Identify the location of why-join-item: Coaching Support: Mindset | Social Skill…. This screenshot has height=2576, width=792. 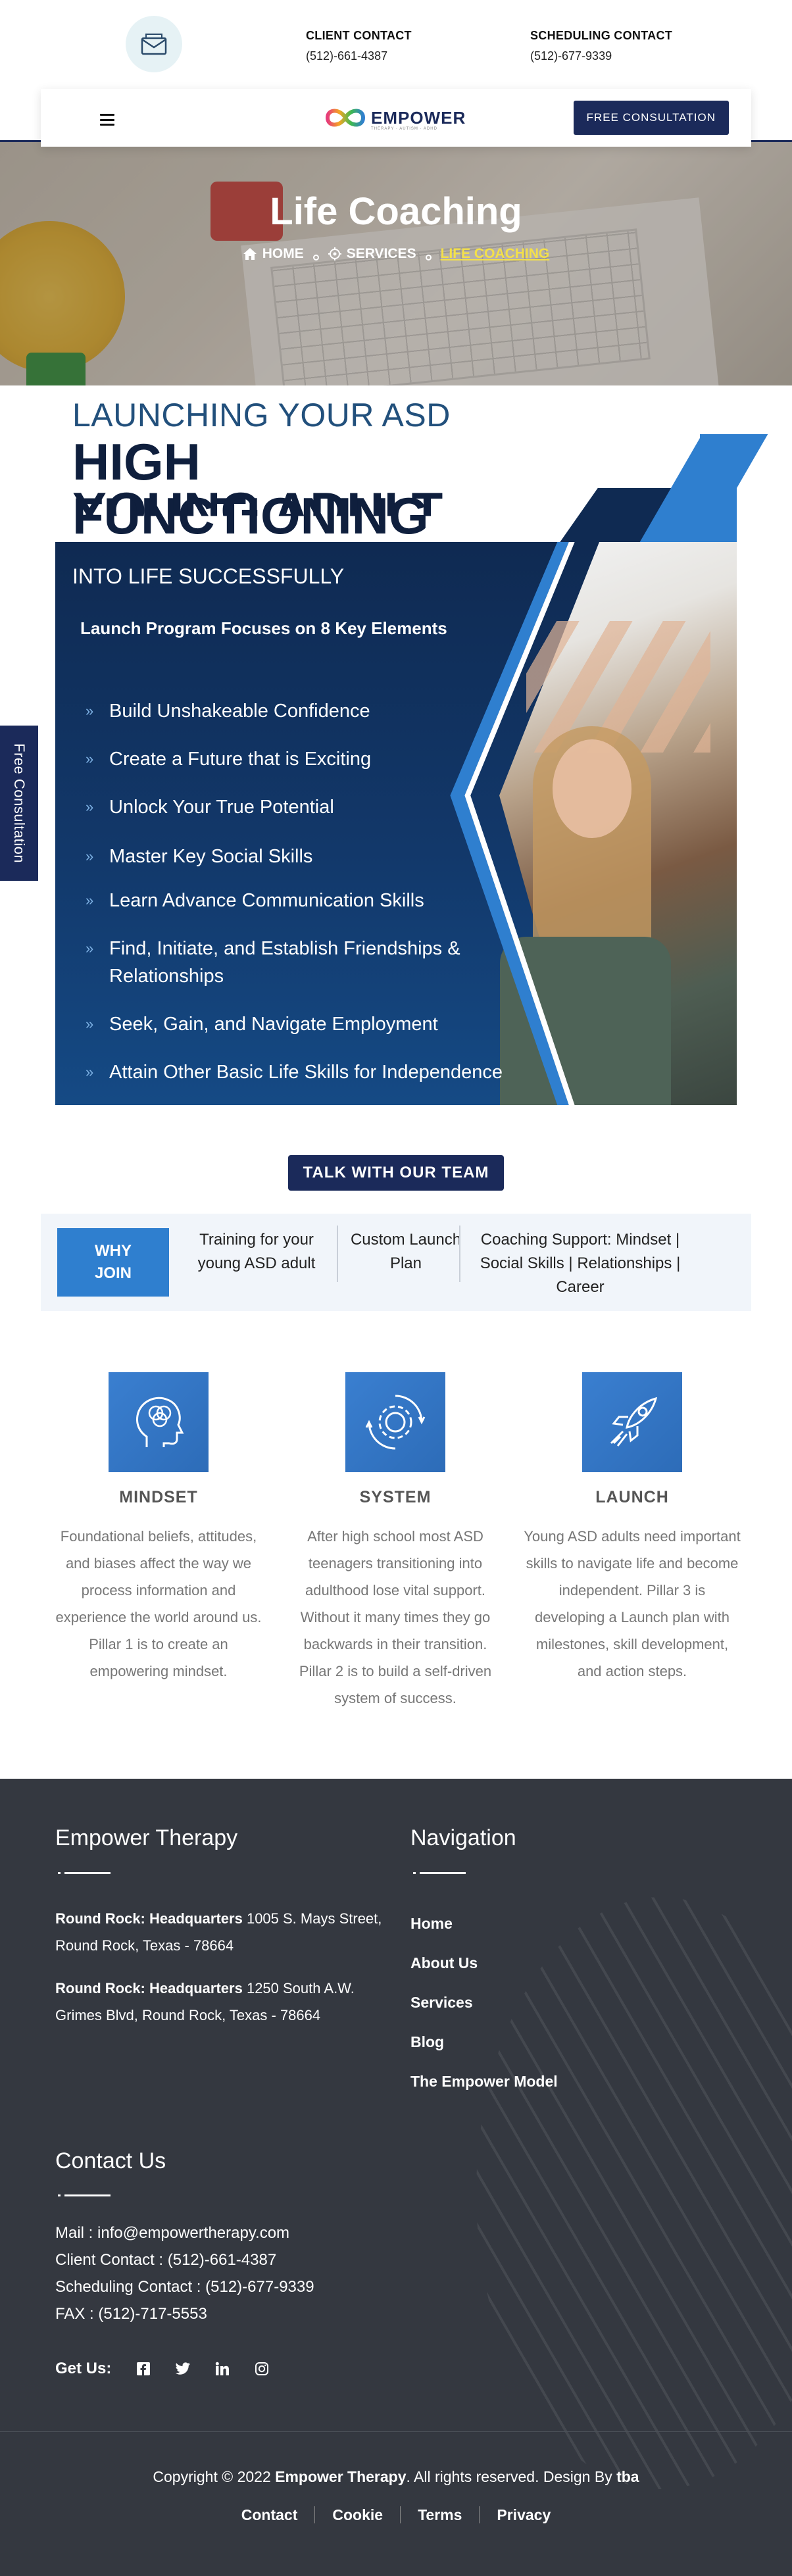
(580, 1263).